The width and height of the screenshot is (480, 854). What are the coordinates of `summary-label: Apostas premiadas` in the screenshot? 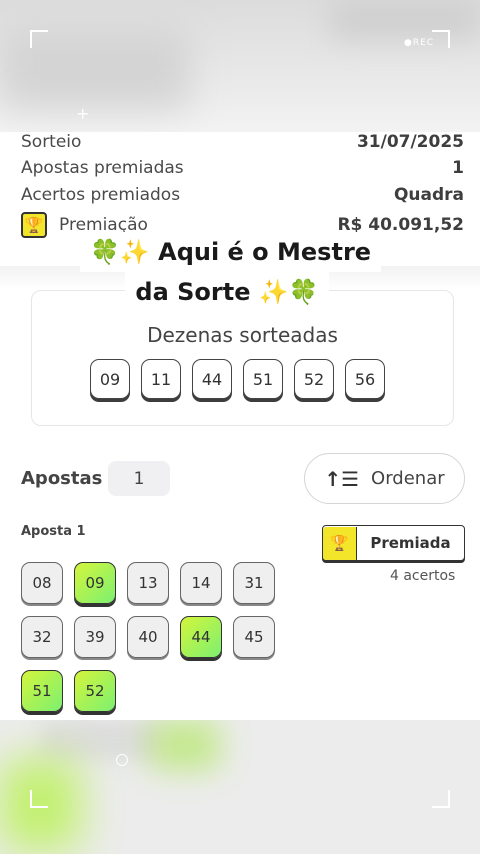 It's located at (102, 168).